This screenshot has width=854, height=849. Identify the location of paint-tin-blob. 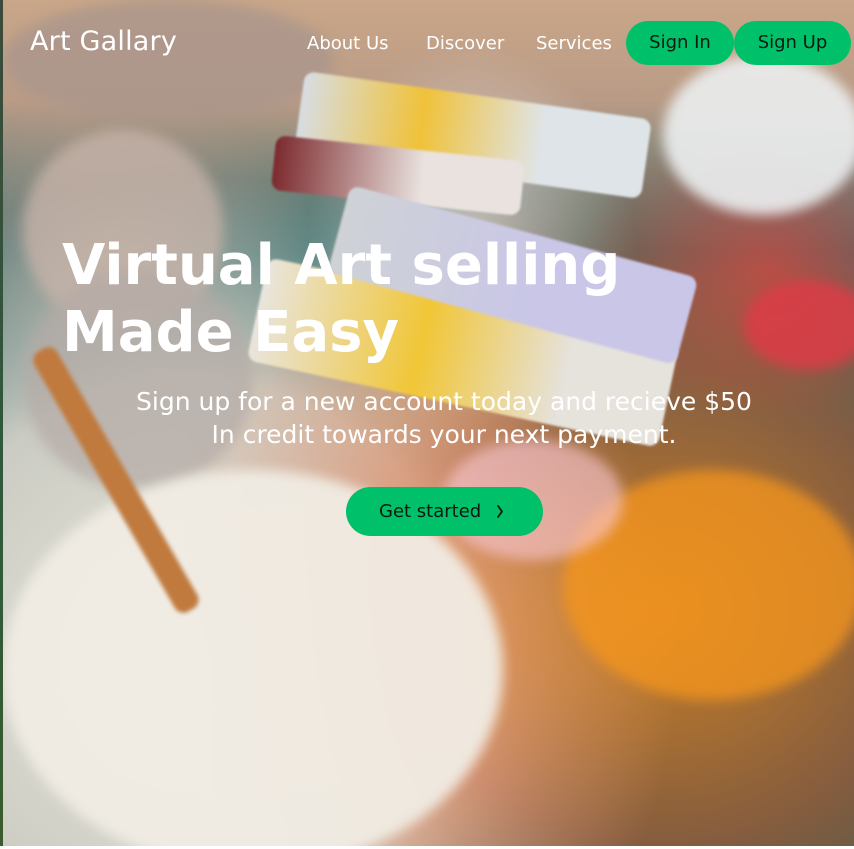
(758, 135).